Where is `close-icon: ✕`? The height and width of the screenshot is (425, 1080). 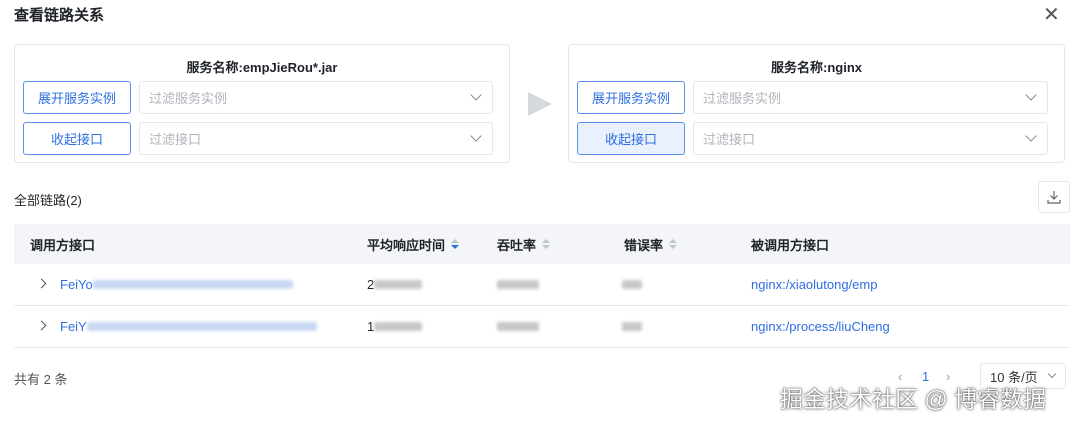
close-icon: ✕ is located at coordinates (1051, 14).